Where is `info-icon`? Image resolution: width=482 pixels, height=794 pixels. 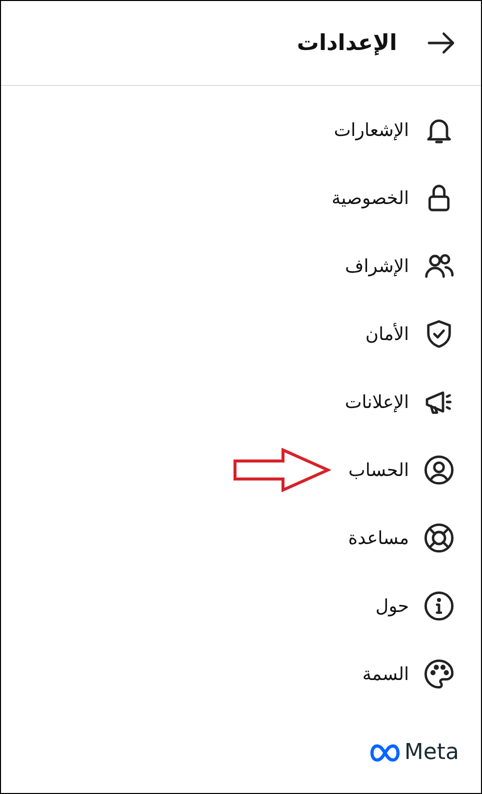
info-icon is located at coordinates (439, 606).